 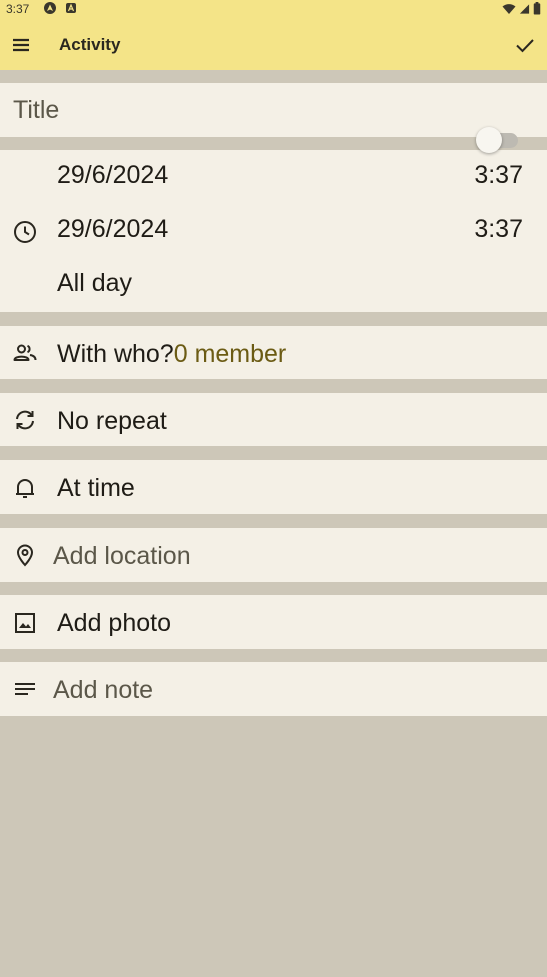 What do you see at coordinates (21, 45) in the screenshot?
I see `menu-icon` at bounding box center [21, 45].